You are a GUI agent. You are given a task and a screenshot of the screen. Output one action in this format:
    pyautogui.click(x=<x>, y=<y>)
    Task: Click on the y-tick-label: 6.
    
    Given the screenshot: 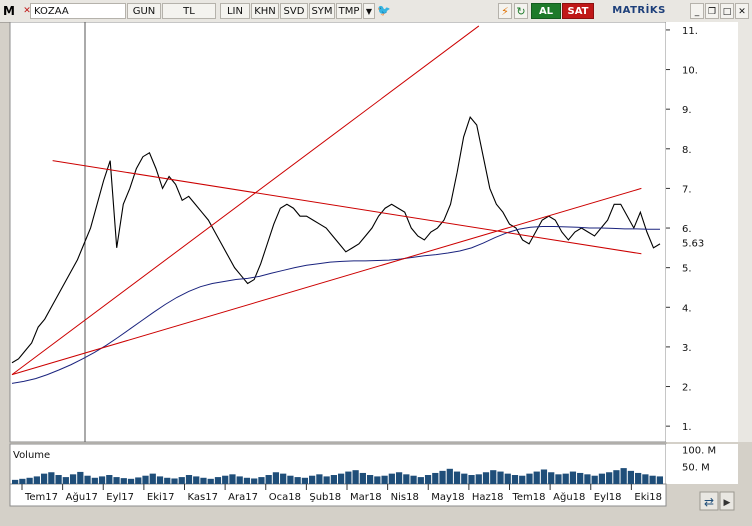 What is the action you would take?
    pyautogui.click(x=687, y=229)
    